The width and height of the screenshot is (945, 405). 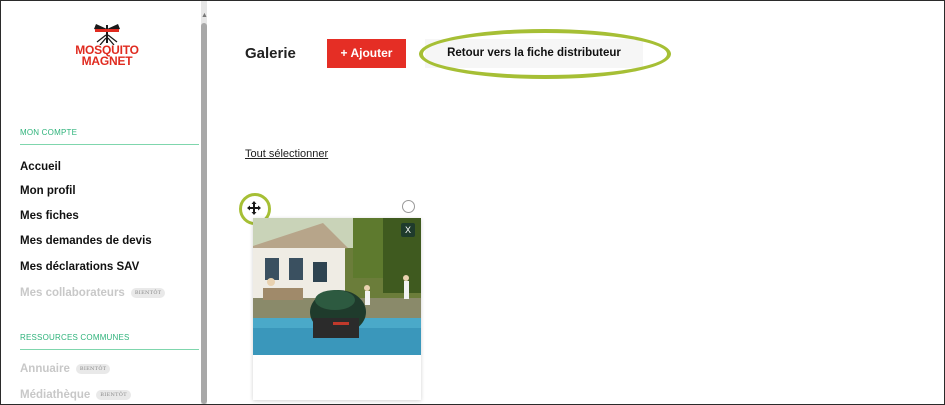 What do you see at coordinates (48, 191) in the screenshot?
I see `sidebar-item-mon-profil: Mon profil` at bounding box center [48, 191].